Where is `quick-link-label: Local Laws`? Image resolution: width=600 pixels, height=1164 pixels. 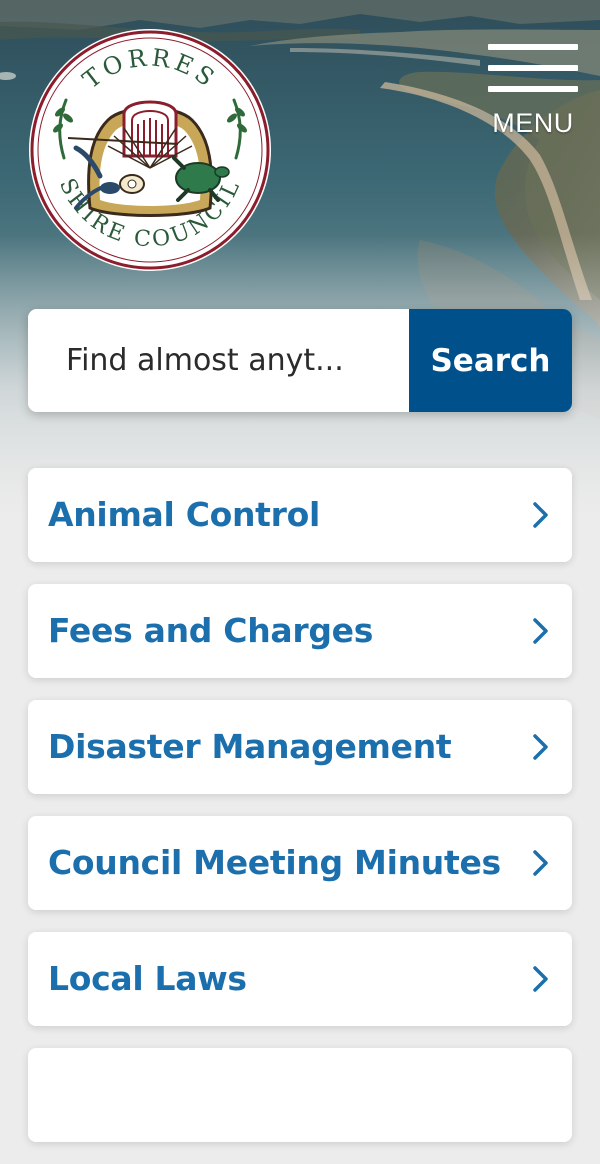 quick-link-label: Local Laws is located at coordinates (147, 978).